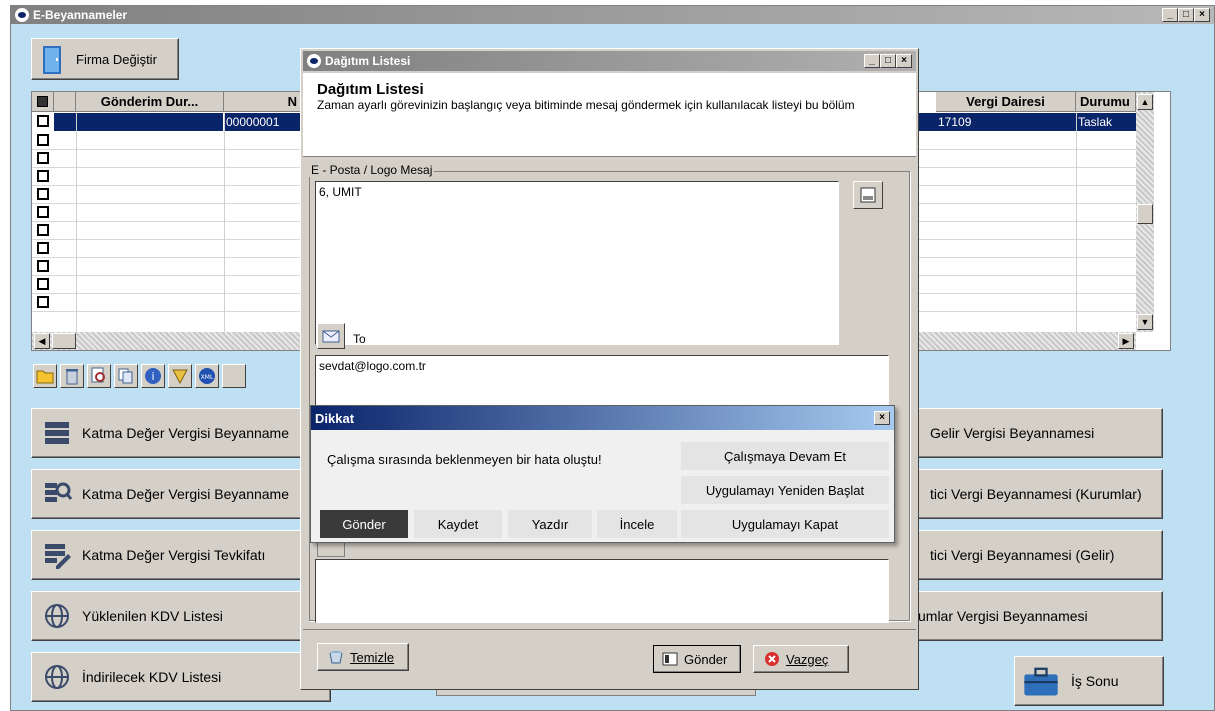 This screenshot has width=1215, height=711. I want to click on main-window-controls: _ □ ×, so click(1186, 15).